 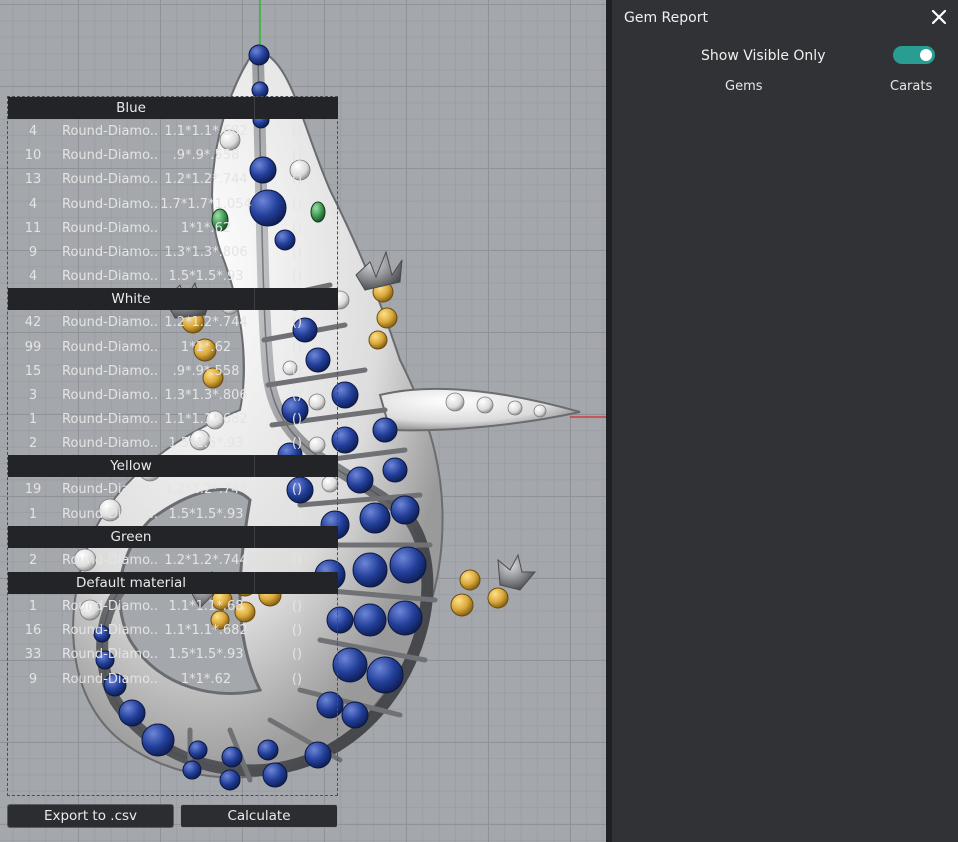 I want to click on gem-row: 15 Round-Diamo... .9*.9*.558 (), so click(x=173, y=371).